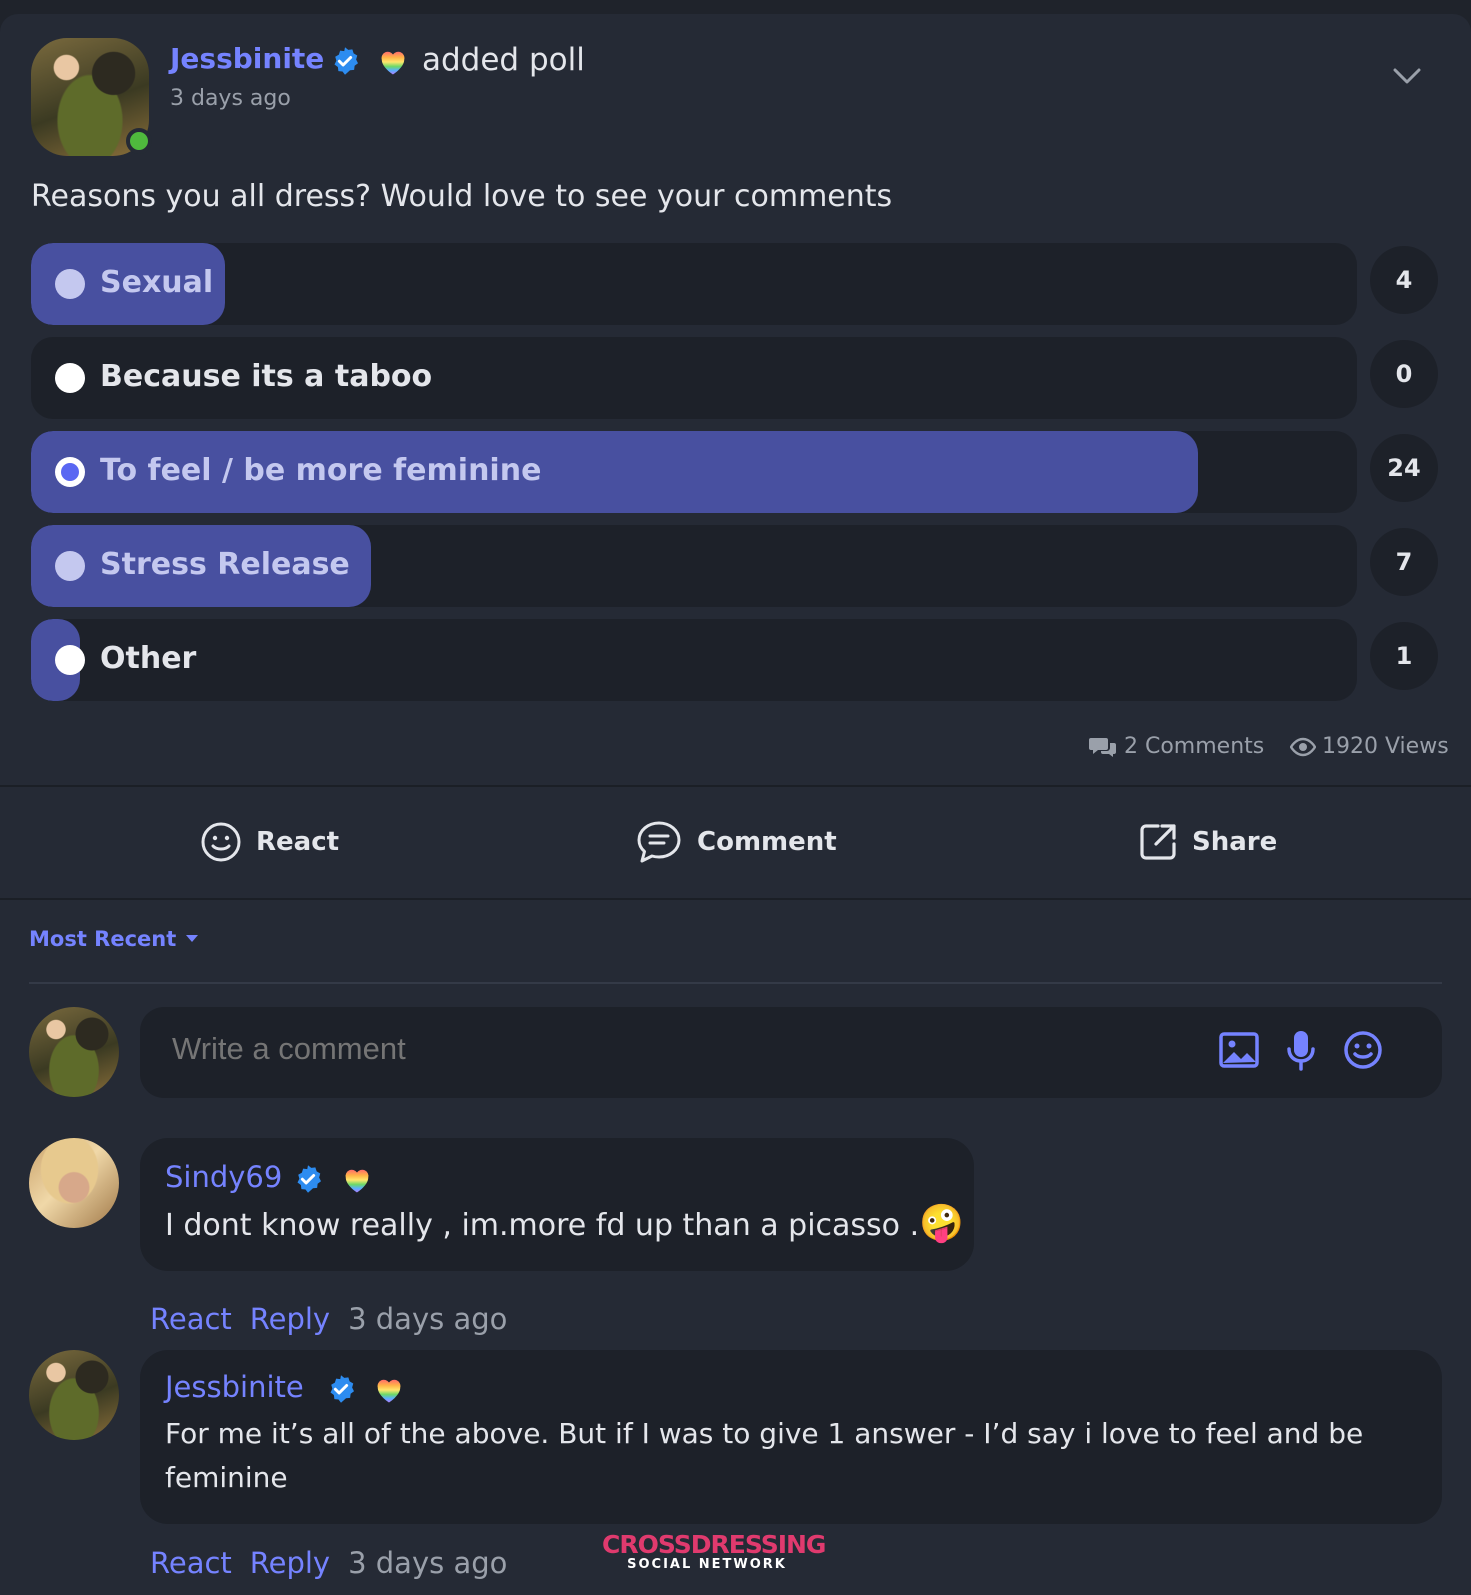 This screenshot has width=1471, height=1595. I want to click on watermark-subtitle: SOCIAL NETWORK, so click(707, 1564).